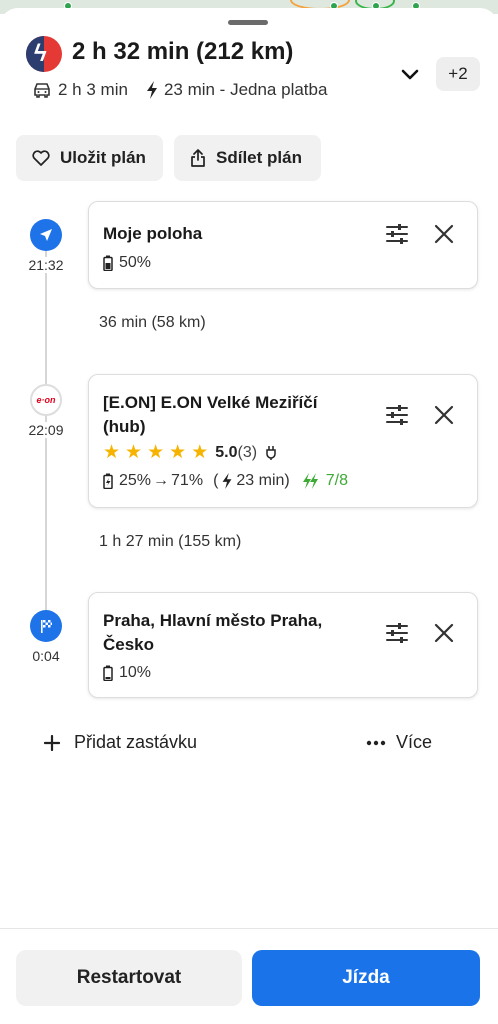  Describe the element at coordinates (414, 742) in the screenshot. I see `more-label: Více` at that location.